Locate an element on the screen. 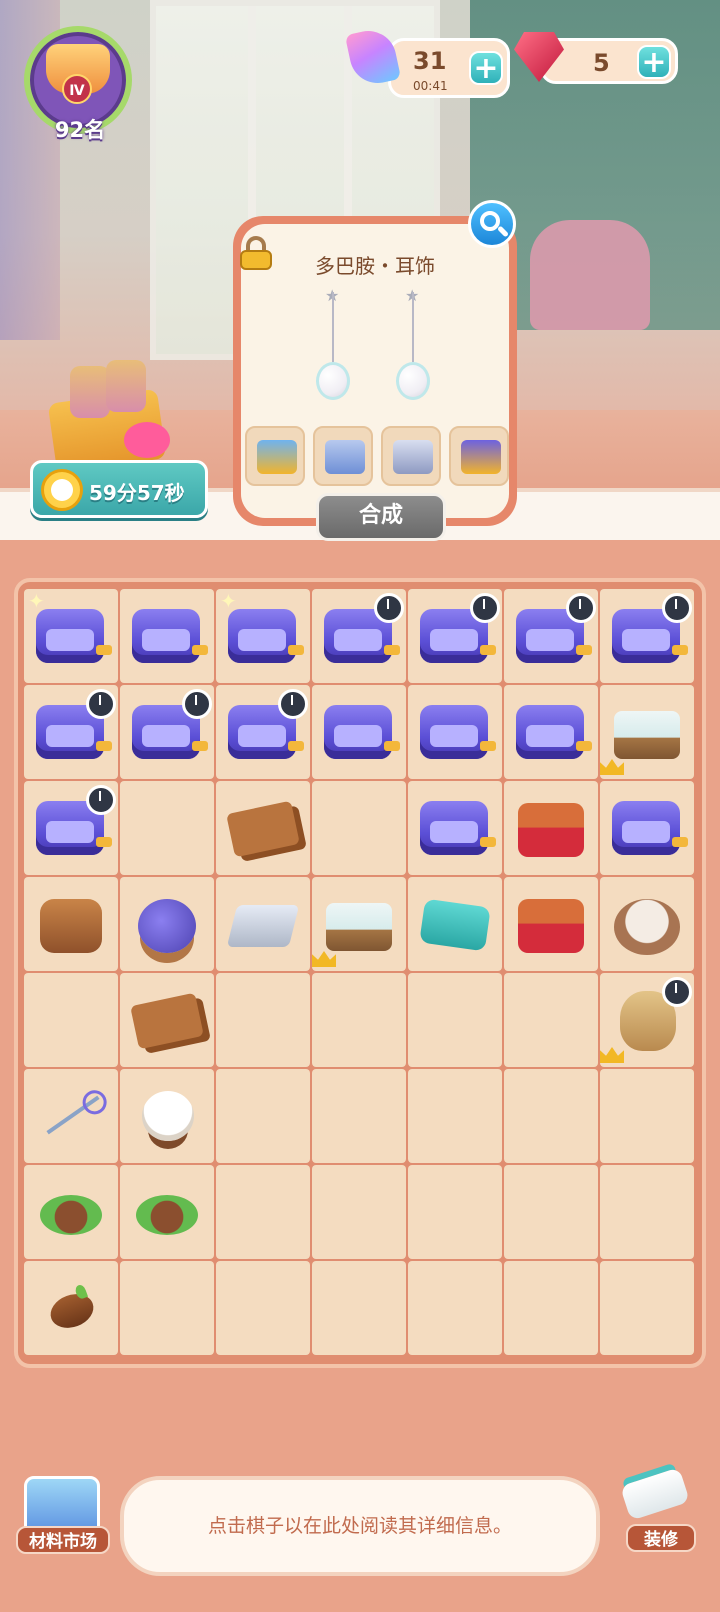 The image size is (720, 1612). seed-icon is located at coordinates (72, 1311).